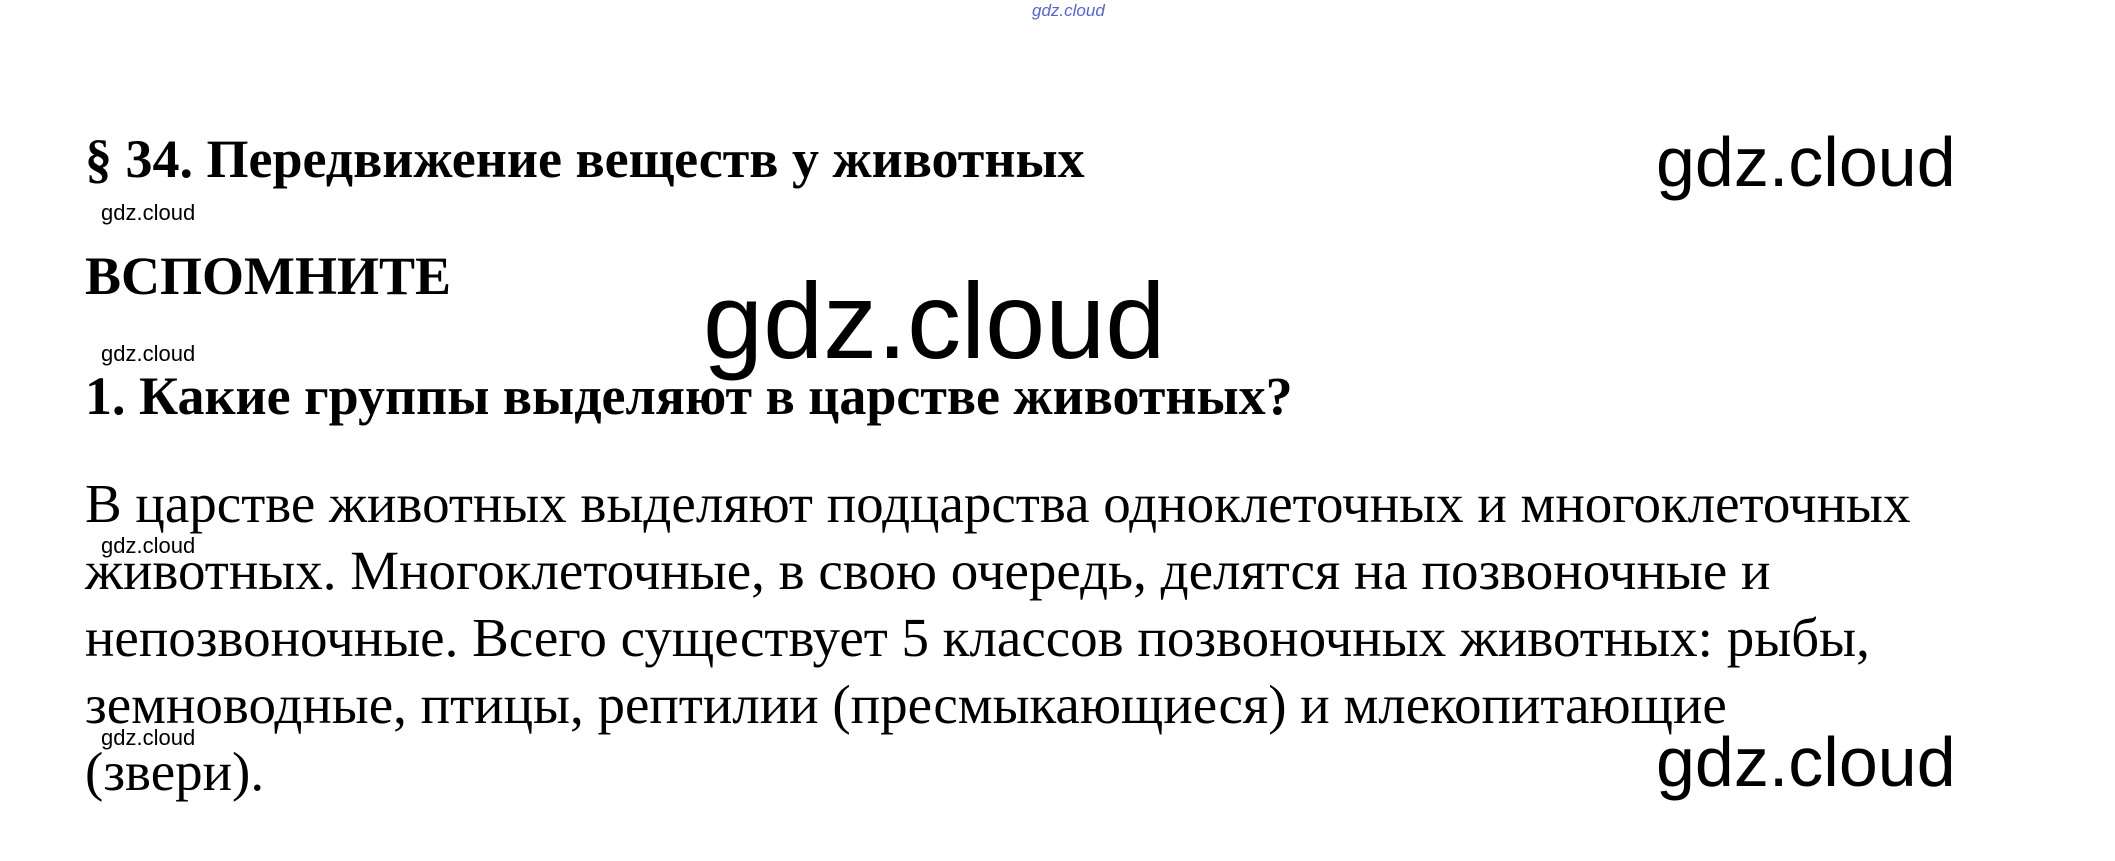 The image size is (2115, 861). I want to click on watermark-huge-center: gdz.cloud, so click(934, 320).